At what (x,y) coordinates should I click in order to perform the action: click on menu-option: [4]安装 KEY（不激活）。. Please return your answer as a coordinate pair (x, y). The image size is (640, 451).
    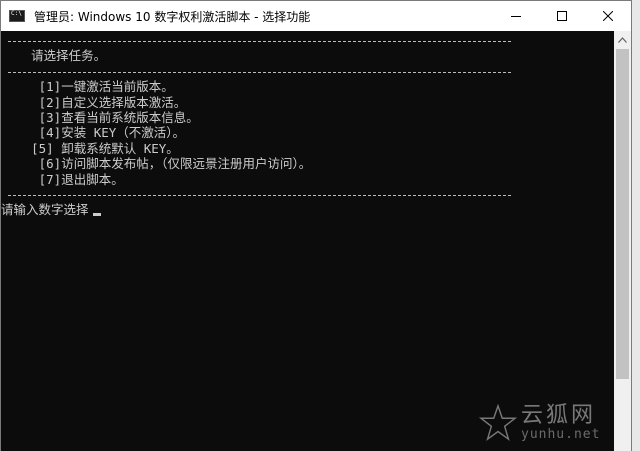
    Looking at the image, I should click on (93, 133).